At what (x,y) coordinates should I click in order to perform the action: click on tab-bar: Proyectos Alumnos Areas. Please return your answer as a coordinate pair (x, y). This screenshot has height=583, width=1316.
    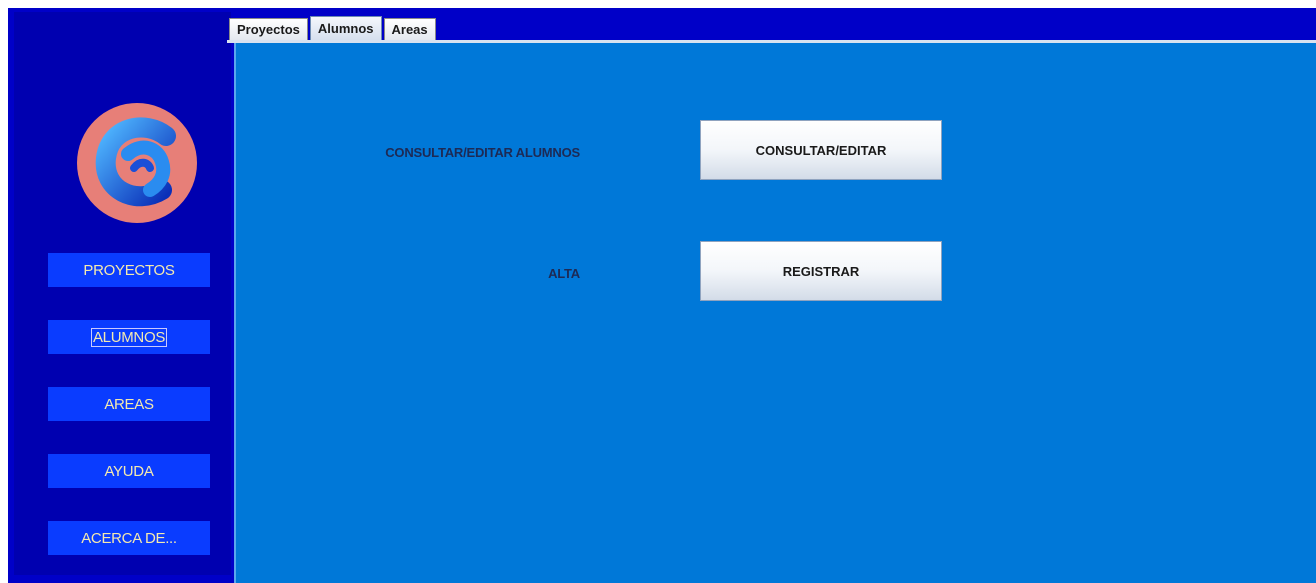
    Looking at the image, I should click on (333, 27).